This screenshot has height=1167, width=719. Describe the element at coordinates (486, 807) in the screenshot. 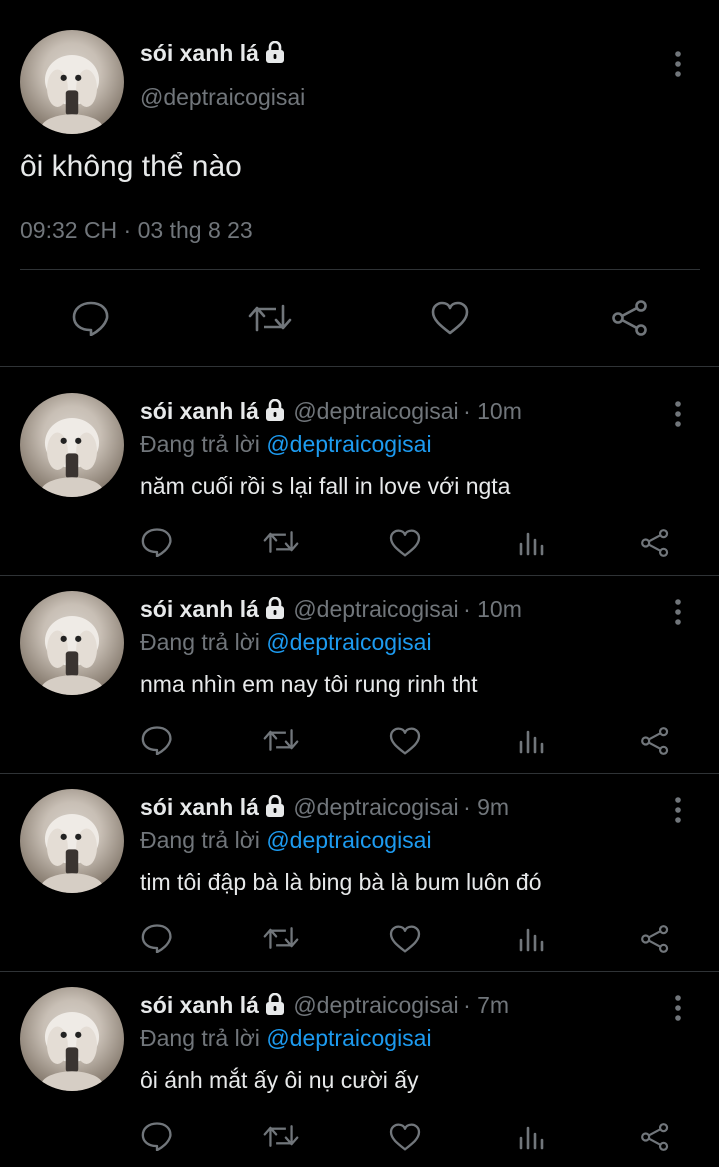

I see `reply-time: · 9m` at that location.